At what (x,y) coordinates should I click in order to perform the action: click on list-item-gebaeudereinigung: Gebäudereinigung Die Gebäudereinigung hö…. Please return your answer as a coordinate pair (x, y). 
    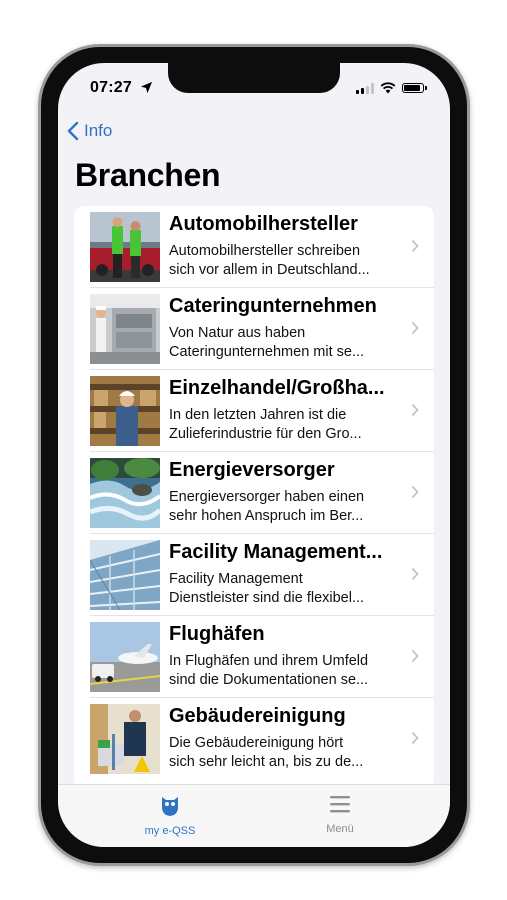
    Looking at the image, I should click on (254, 739).